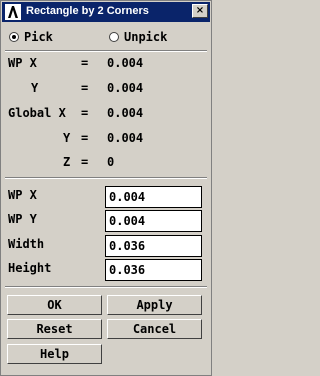 This screenshot has height=376, width=320. What do you see at coordinates (153, 221) in the screenshot?
I see `wp-y-input: 0.004` at bounding box center [153, 221].